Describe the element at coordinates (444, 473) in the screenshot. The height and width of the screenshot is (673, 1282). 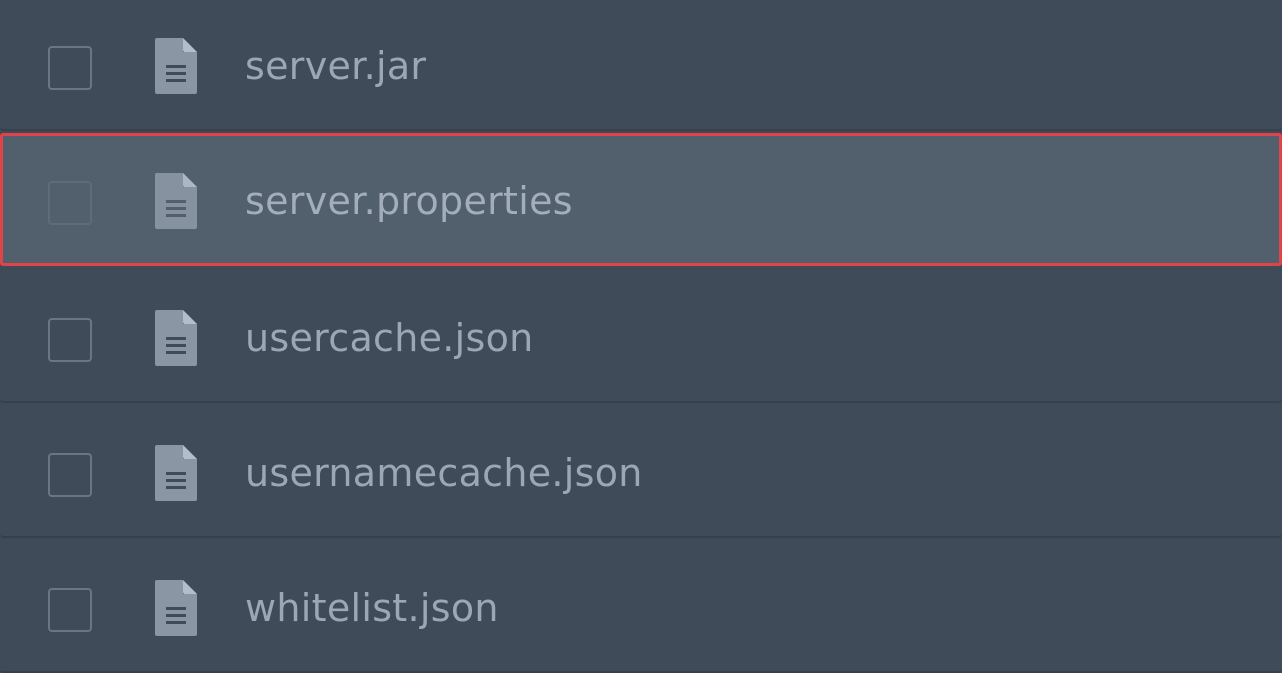
I see `file-name: usernamecache.json` at that location.